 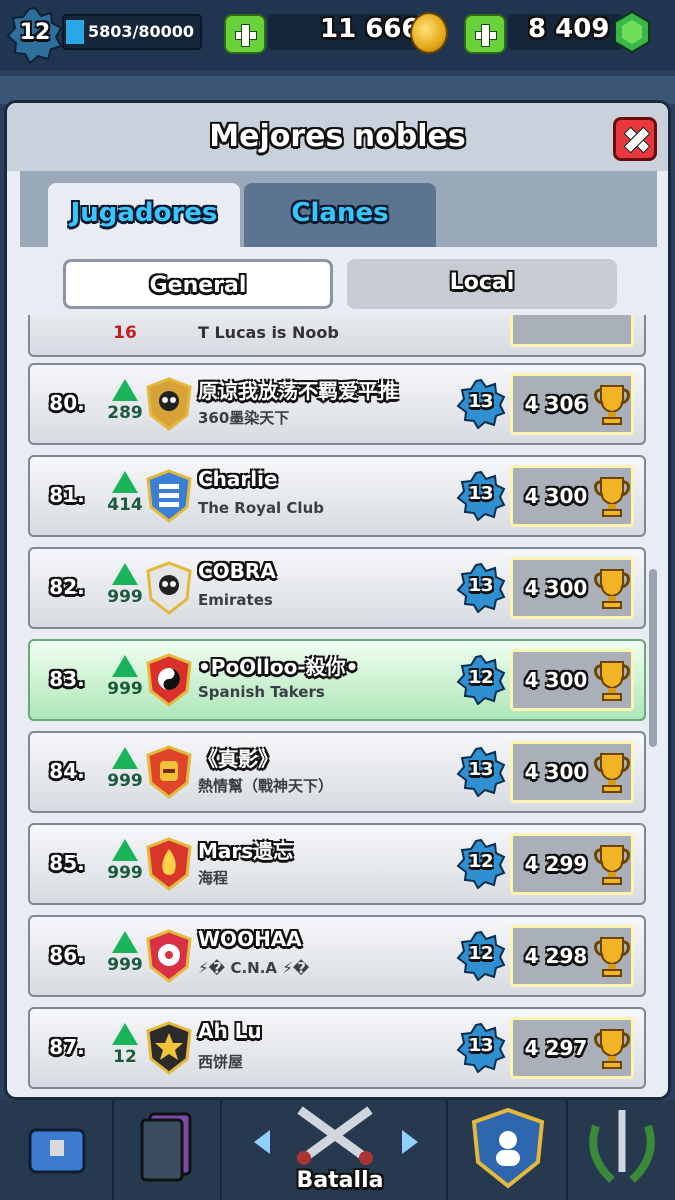 What do you see at coordinates (67, 1047) in the screenshot?
I see `rank-number: 87.` at bounding box center [67, 1047].